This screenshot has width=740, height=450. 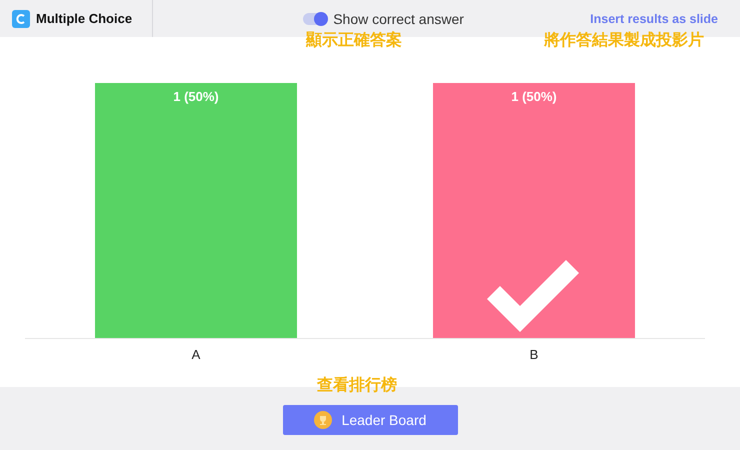 I want to click on annotation-caption: 將作答結果製成投影片, so click(x=624, y=40).